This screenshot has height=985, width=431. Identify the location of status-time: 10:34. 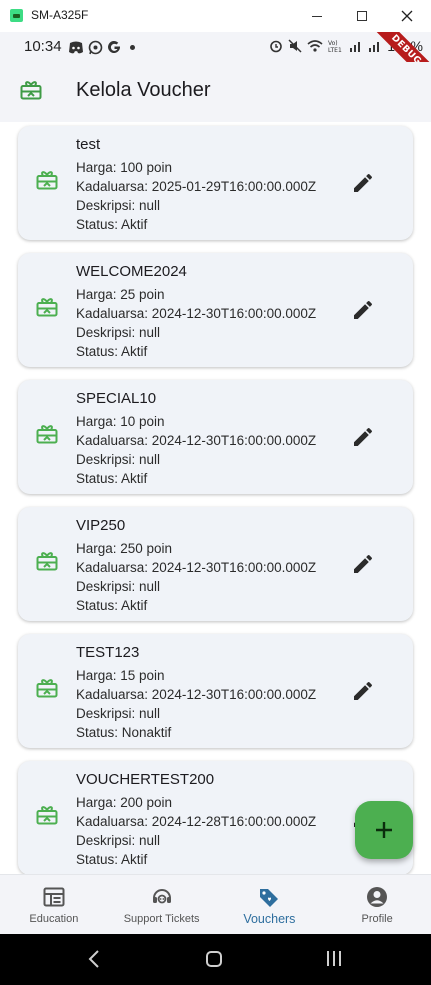
(43, 46).